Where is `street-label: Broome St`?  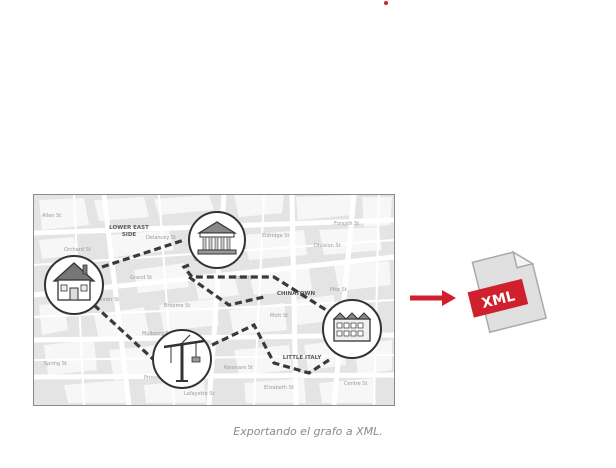
street-label: Broome St is located at coordinates (177, 306).